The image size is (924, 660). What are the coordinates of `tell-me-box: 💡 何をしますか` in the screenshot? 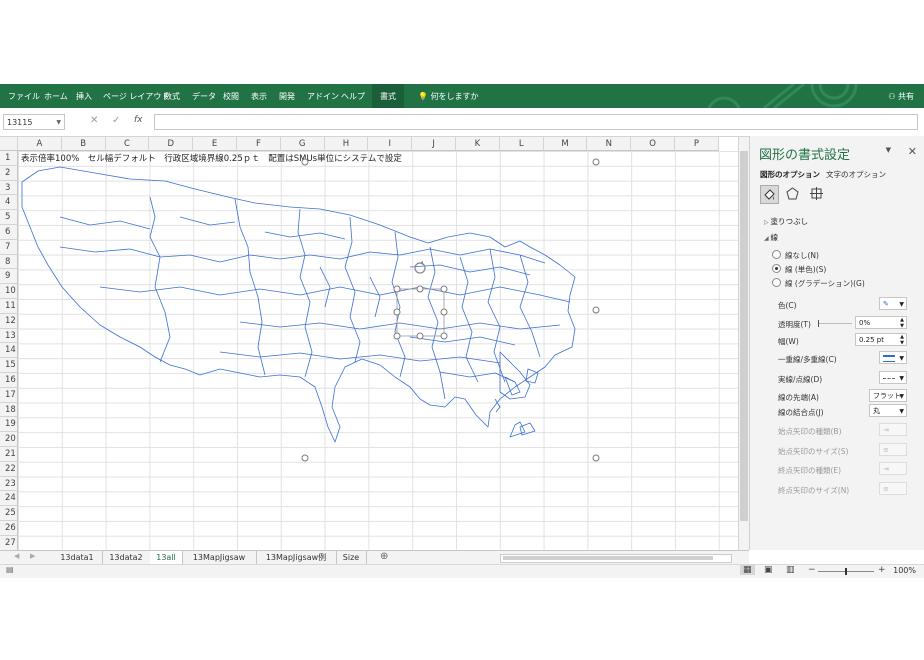 It's located at (448, 96).